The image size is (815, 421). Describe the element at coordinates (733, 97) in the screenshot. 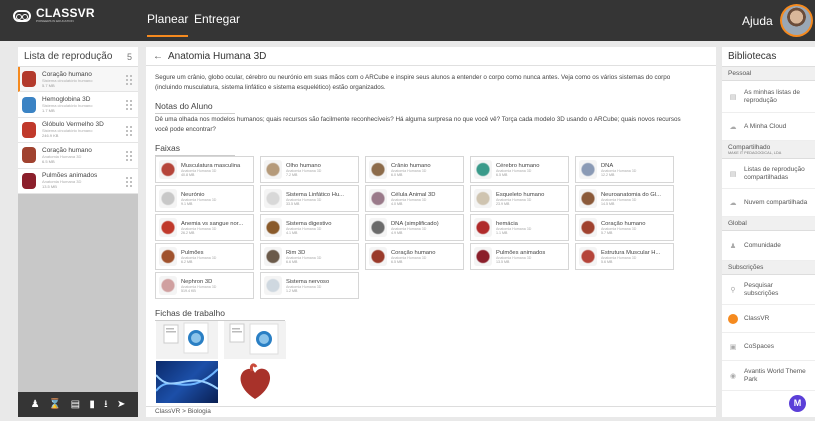

I see `playlist-icon: ▤` at that location.